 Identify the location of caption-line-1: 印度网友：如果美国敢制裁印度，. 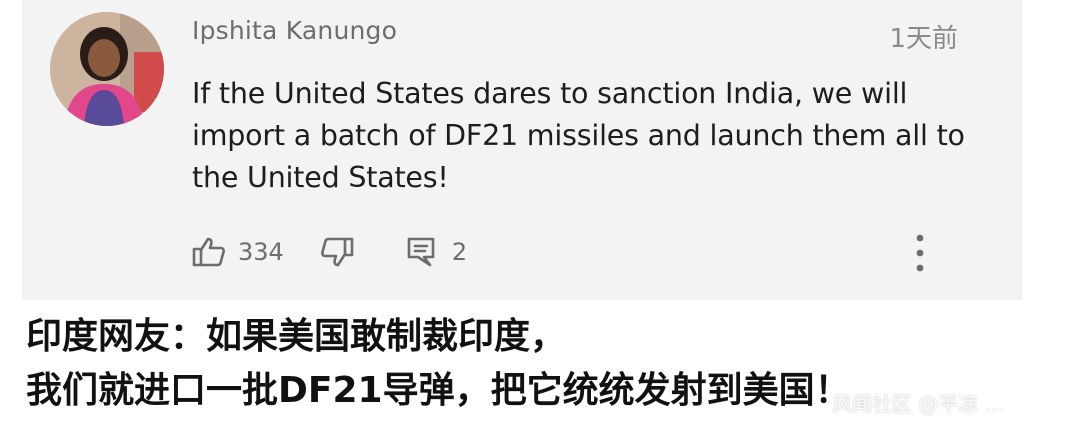
(296, 336).